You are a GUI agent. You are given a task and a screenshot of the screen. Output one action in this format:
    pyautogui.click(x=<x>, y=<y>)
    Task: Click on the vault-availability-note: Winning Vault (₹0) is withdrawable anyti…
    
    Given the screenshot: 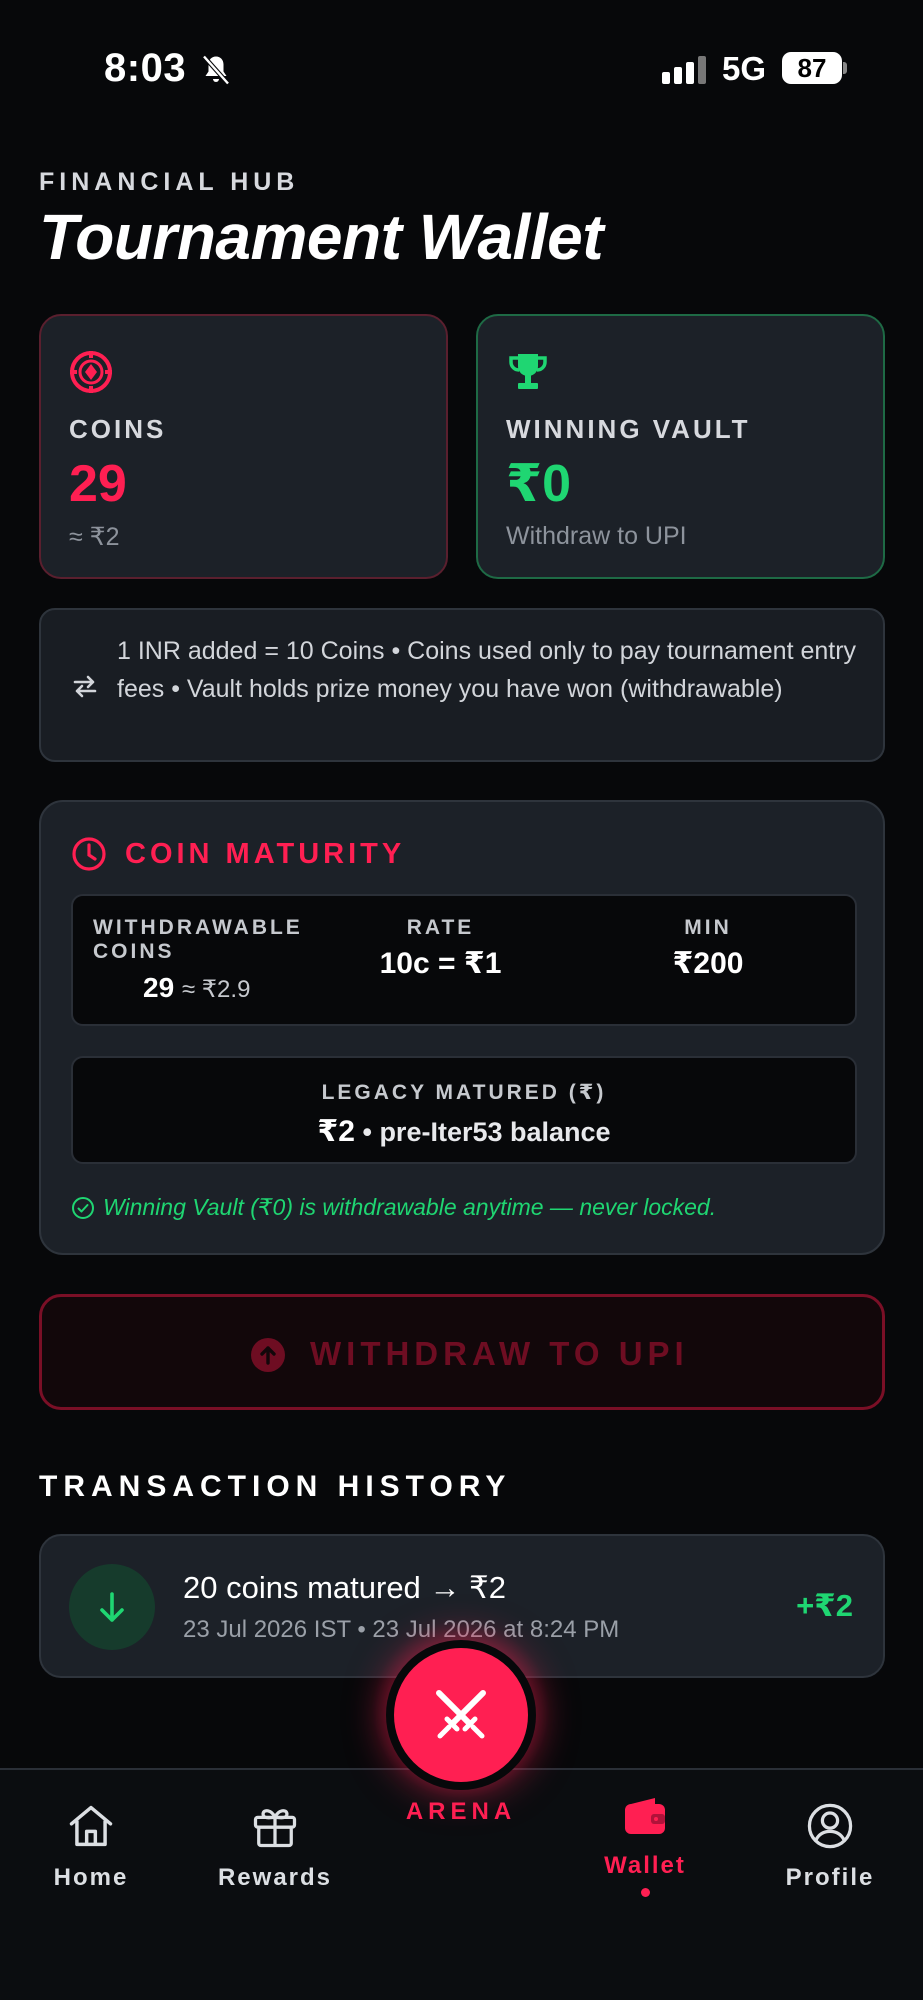 What is the action you would take?
    pyautogui.click(x=410, y=1207)
    